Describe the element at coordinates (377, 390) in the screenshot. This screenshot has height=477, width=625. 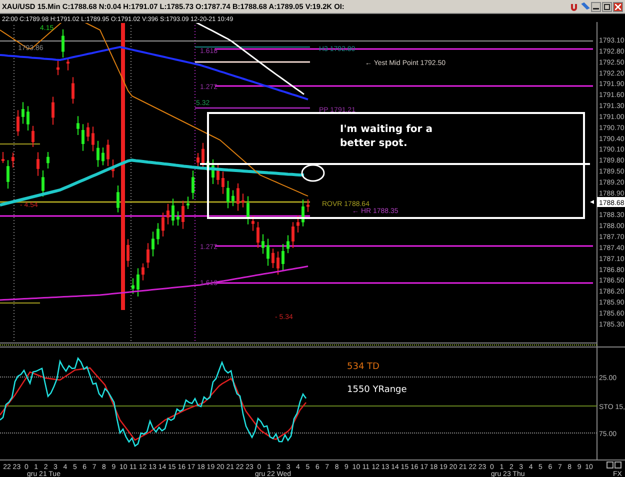
I see `indicator-note: 1550 YRange` at that location.